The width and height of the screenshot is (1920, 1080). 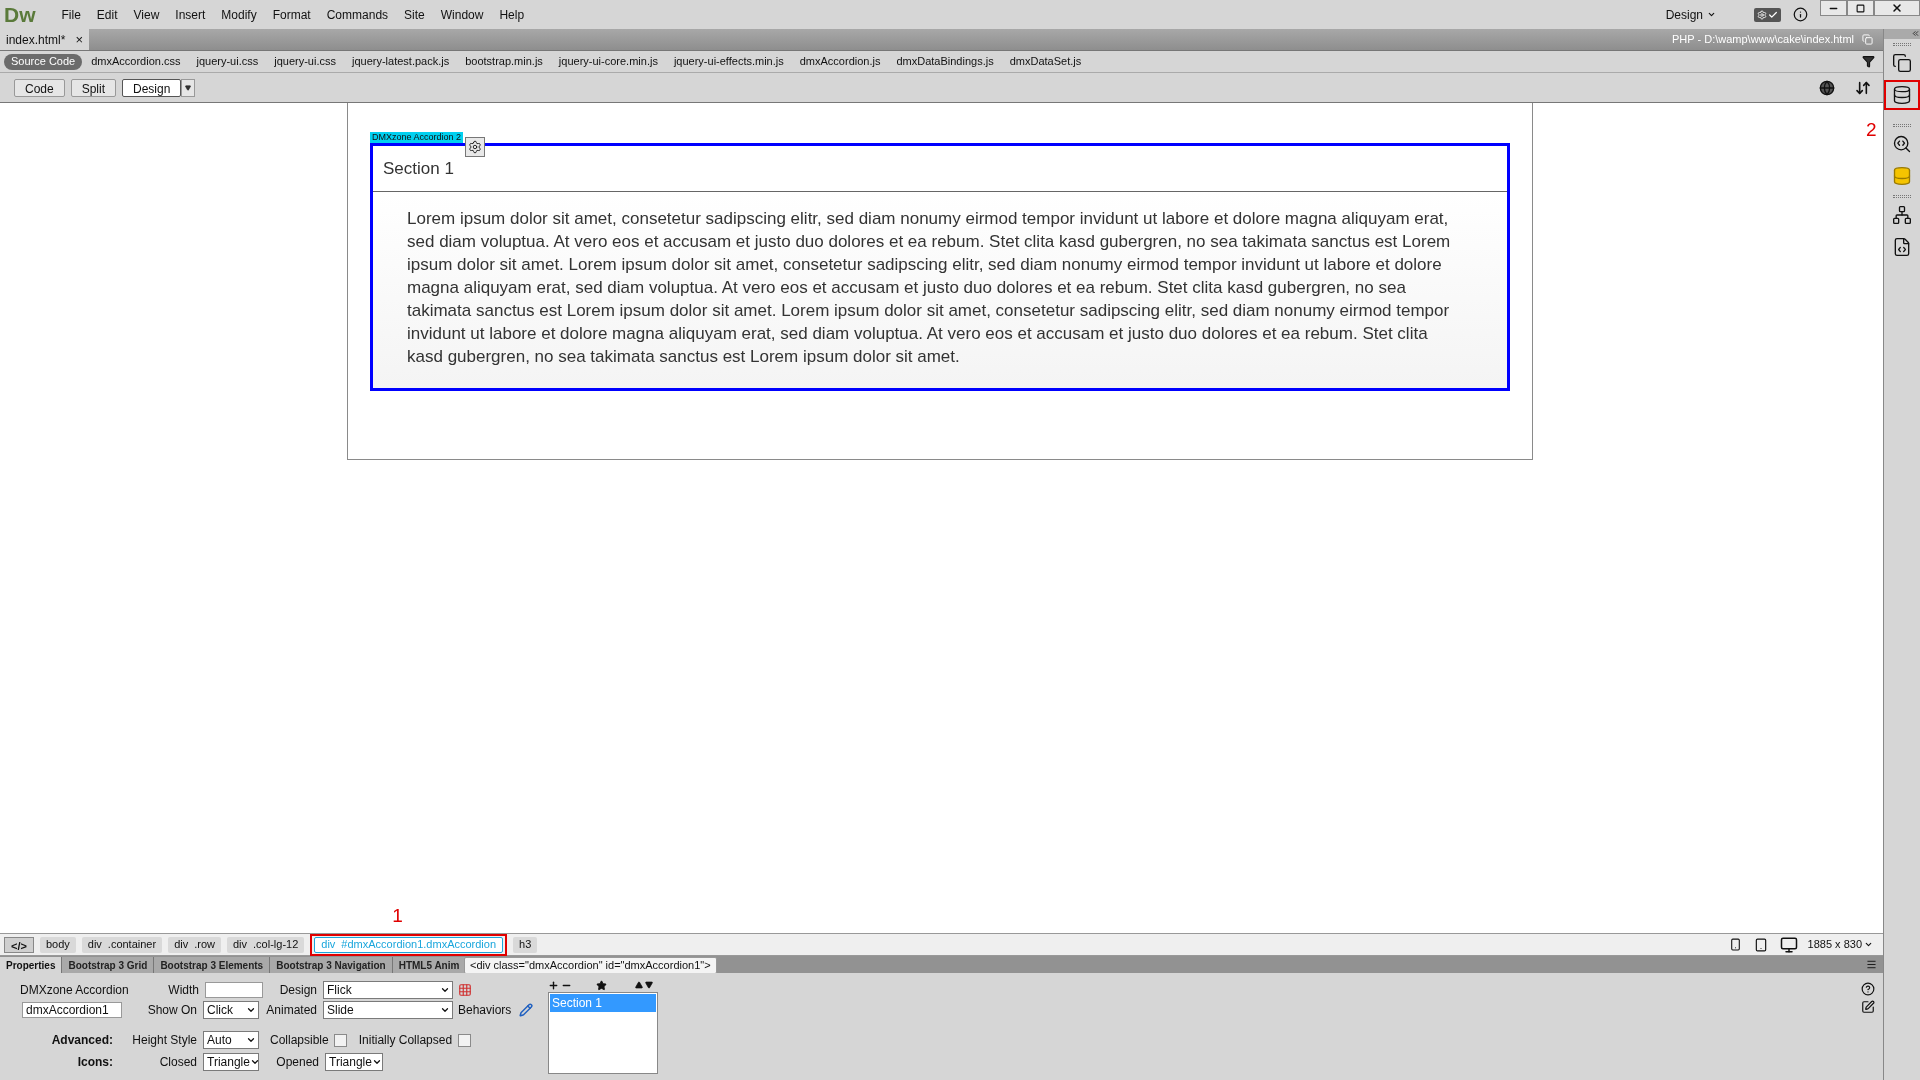 What do you see at coordinates (1868, 1007) in the screenshot?
I see `edit-icon` at bounding box center [1868, 1007].